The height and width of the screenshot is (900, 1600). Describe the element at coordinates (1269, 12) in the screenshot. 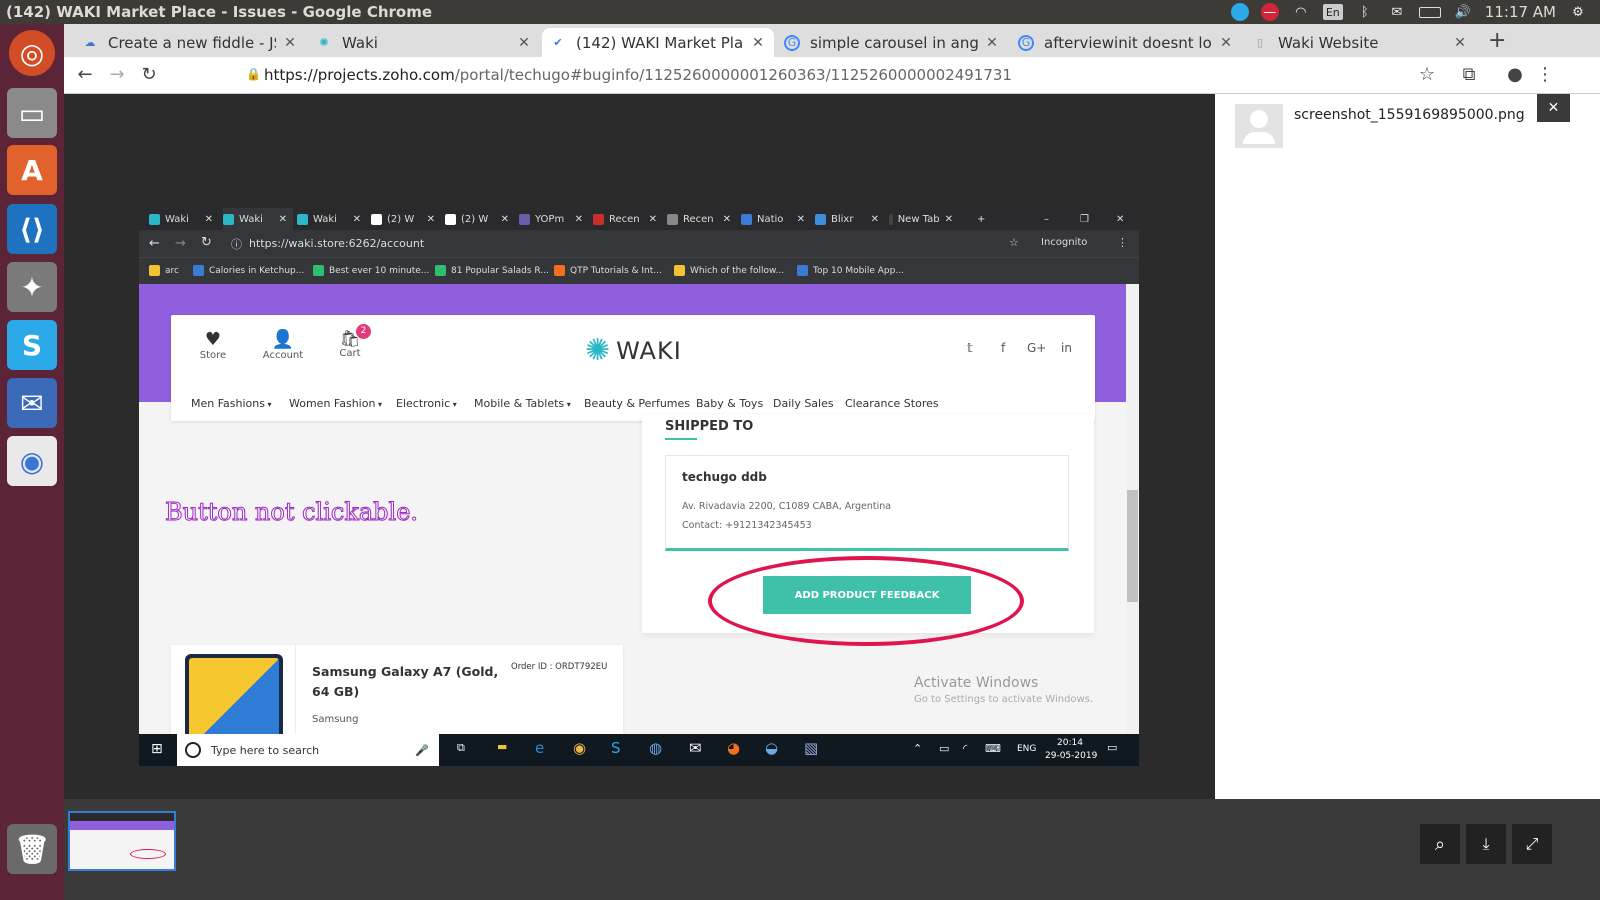

I see `block-tray-icon: —` at that location.